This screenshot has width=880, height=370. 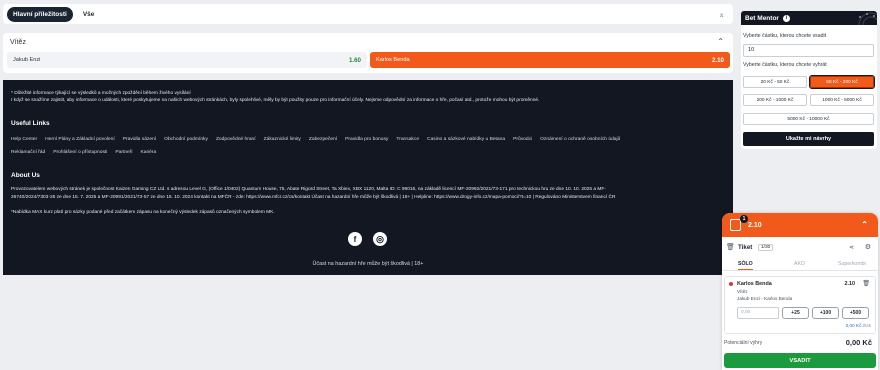 I want to click on odd-button-benda: Karlos Benda 2.10, so click(x=550, y=60).